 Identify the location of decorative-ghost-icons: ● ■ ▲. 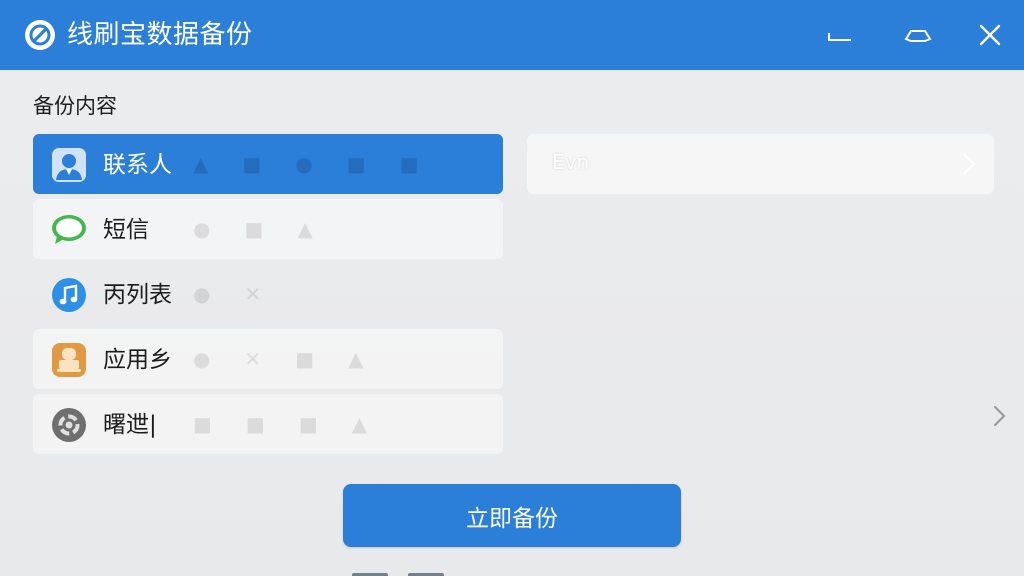
(253, 229).